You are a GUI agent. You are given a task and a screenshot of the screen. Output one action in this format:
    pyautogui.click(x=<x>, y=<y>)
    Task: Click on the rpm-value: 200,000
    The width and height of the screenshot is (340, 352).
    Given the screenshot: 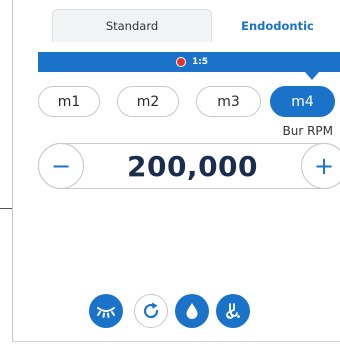 What is the action you would take?
    pyautogui.click(x=192, y=166)
    